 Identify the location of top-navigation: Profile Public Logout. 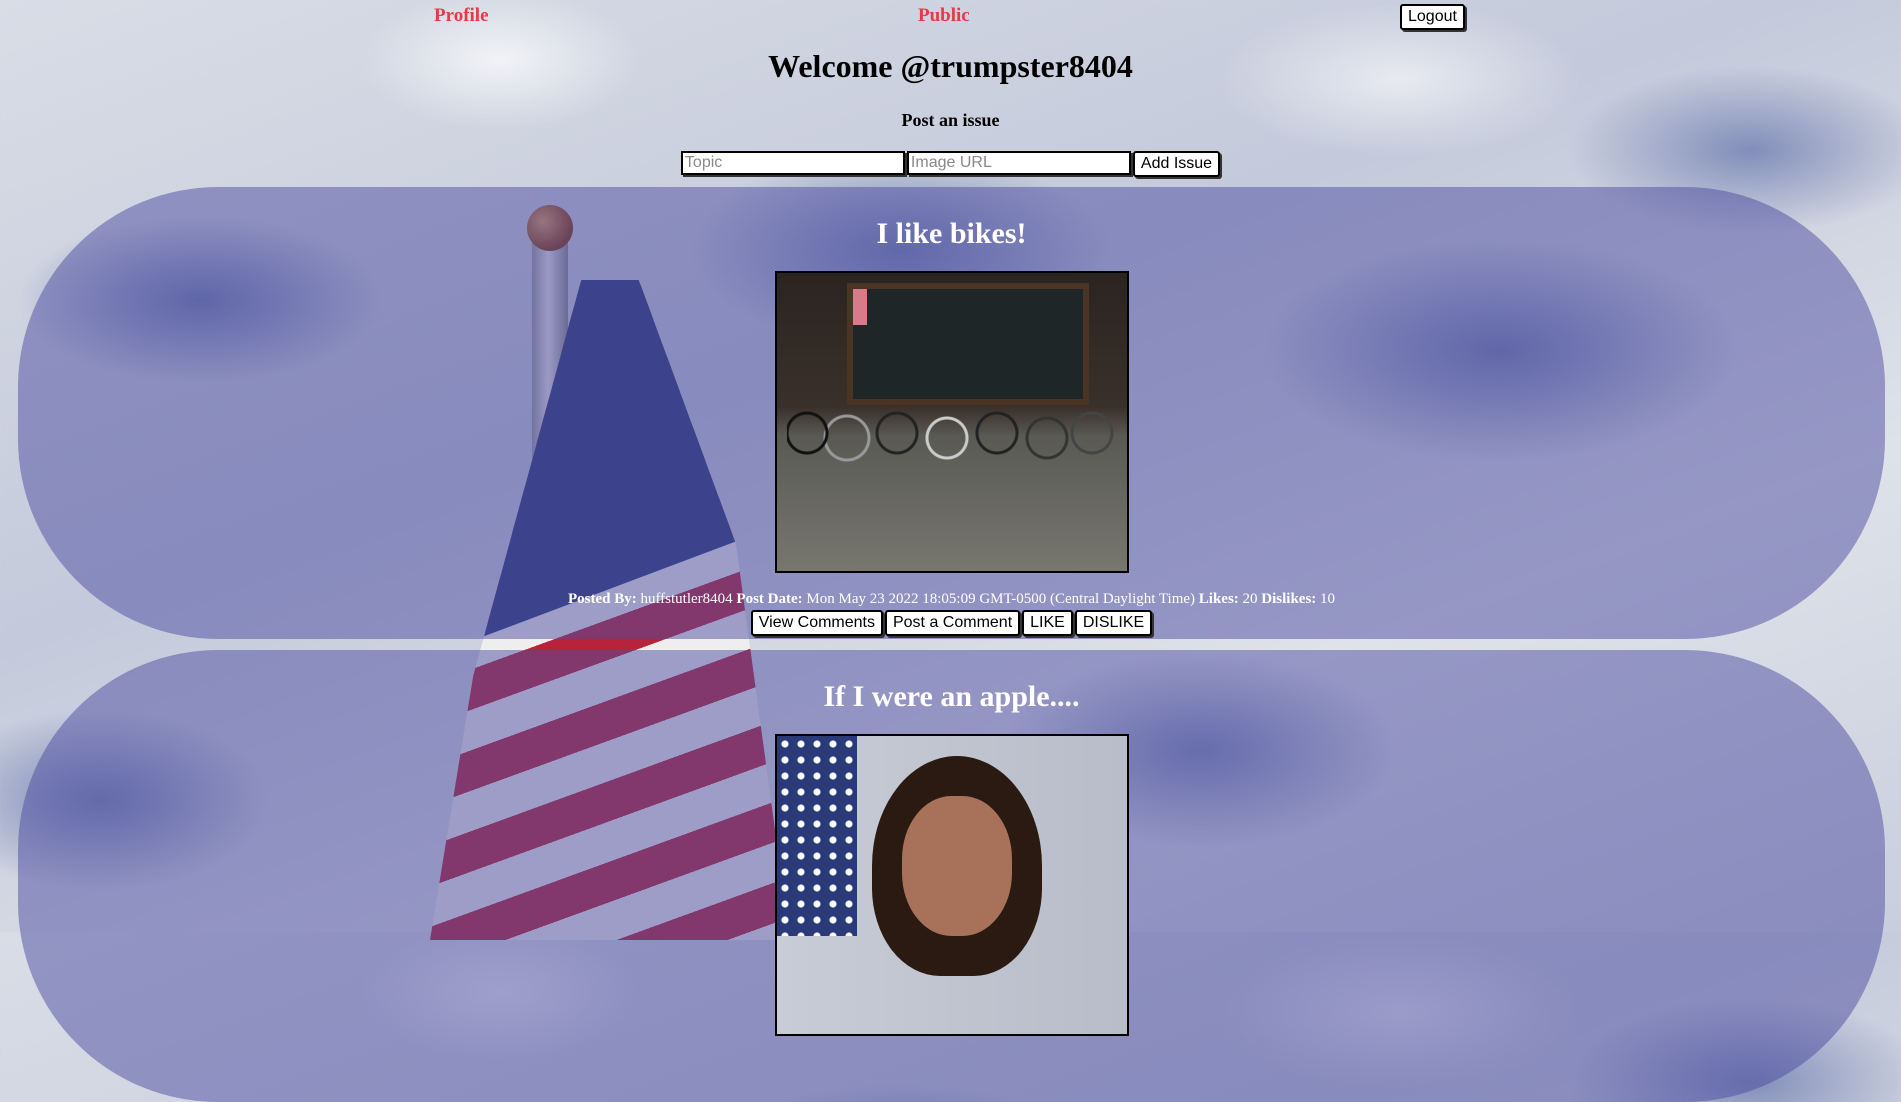
(950, 17).